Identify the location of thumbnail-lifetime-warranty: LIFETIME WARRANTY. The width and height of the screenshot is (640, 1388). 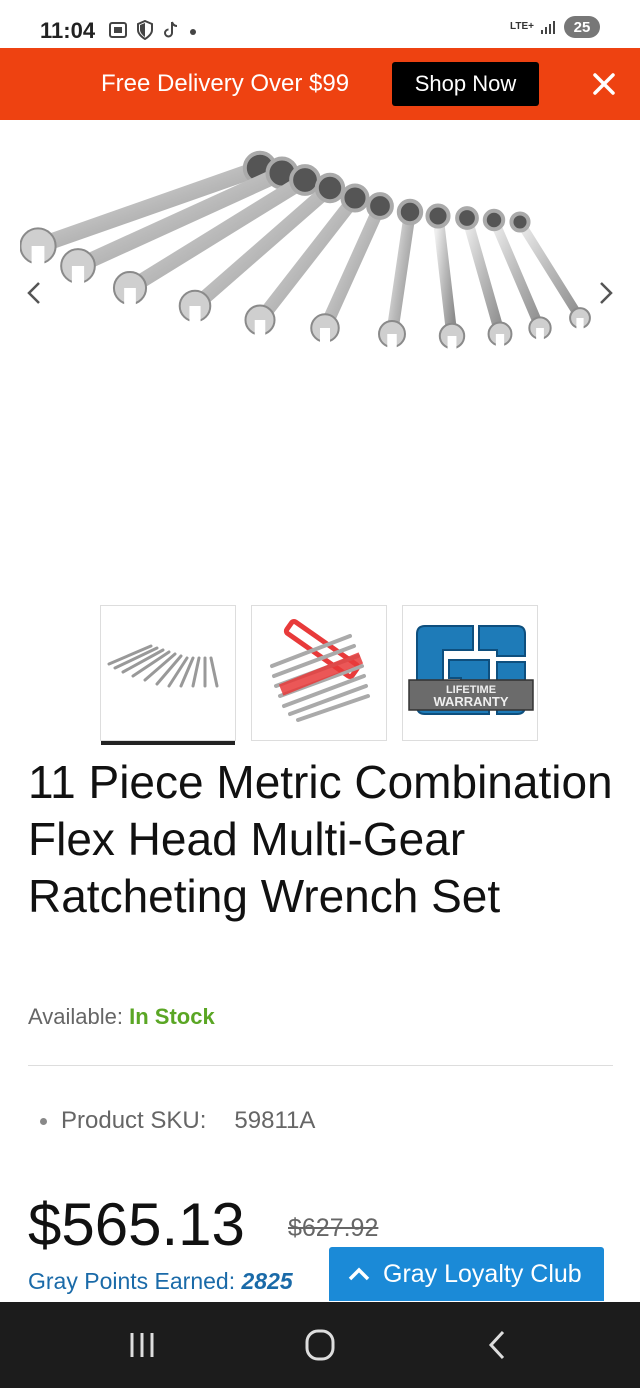
(470, 673).